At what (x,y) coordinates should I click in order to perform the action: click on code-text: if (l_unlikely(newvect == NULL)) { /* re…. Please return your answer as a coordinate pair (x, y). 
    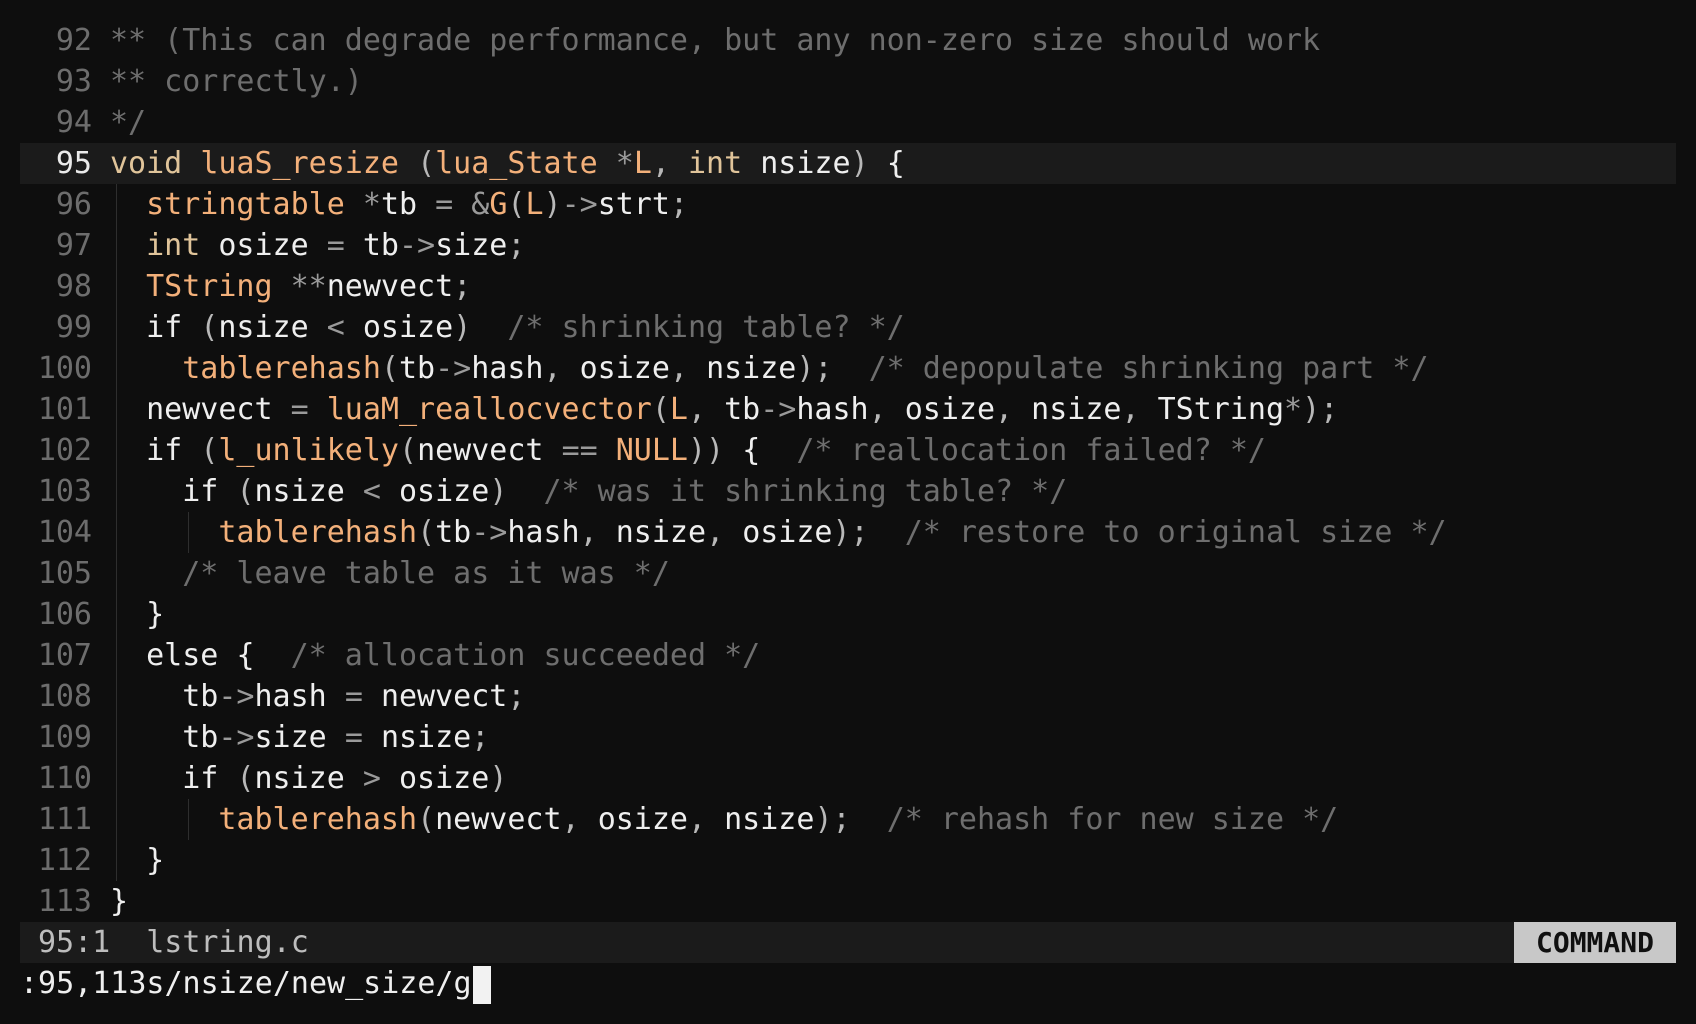
    Looking at the image, I should click on (688, 450).